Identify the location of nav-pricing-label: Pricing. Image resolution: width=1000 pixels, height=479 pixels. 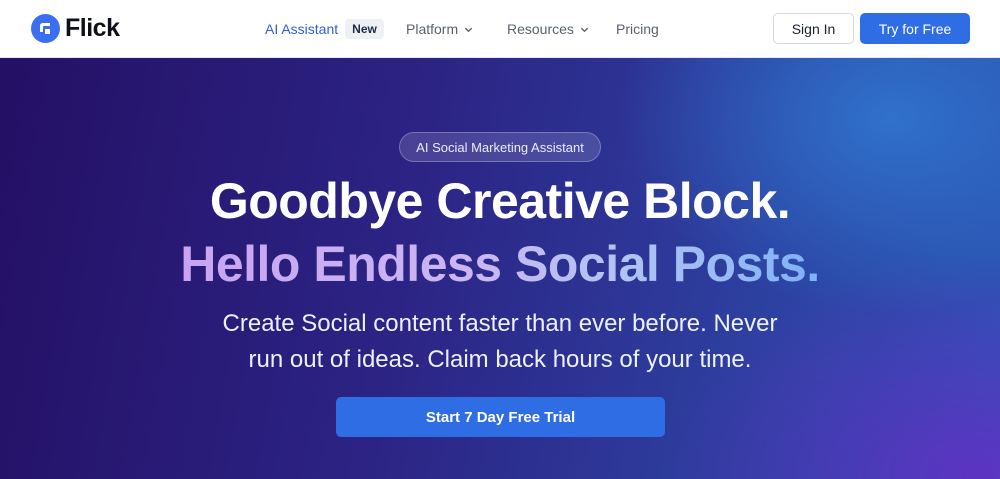
(637, 29).